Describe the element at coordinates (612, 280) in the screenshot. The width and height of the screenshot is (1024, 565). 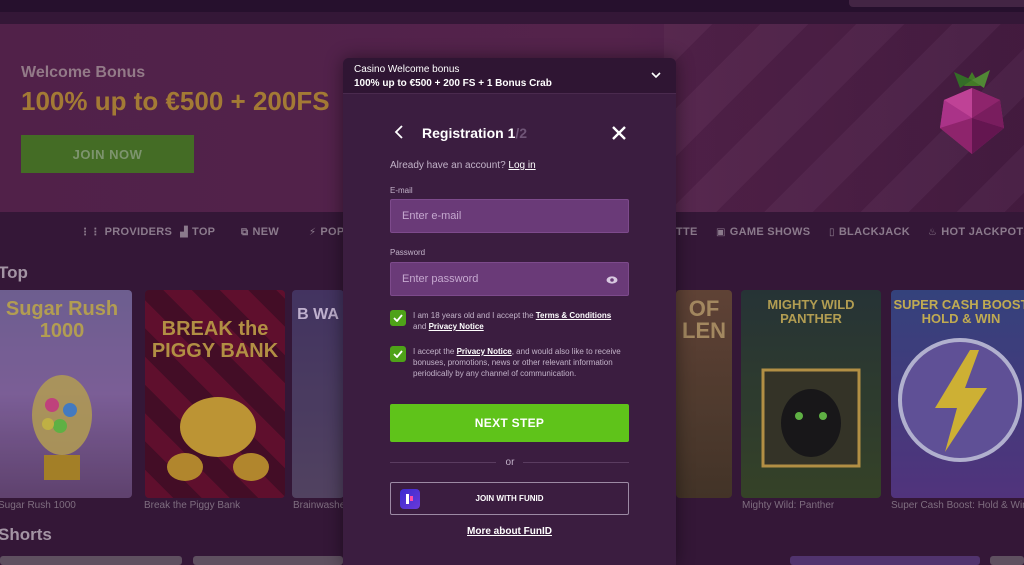
I see `eye-icon` at that location.